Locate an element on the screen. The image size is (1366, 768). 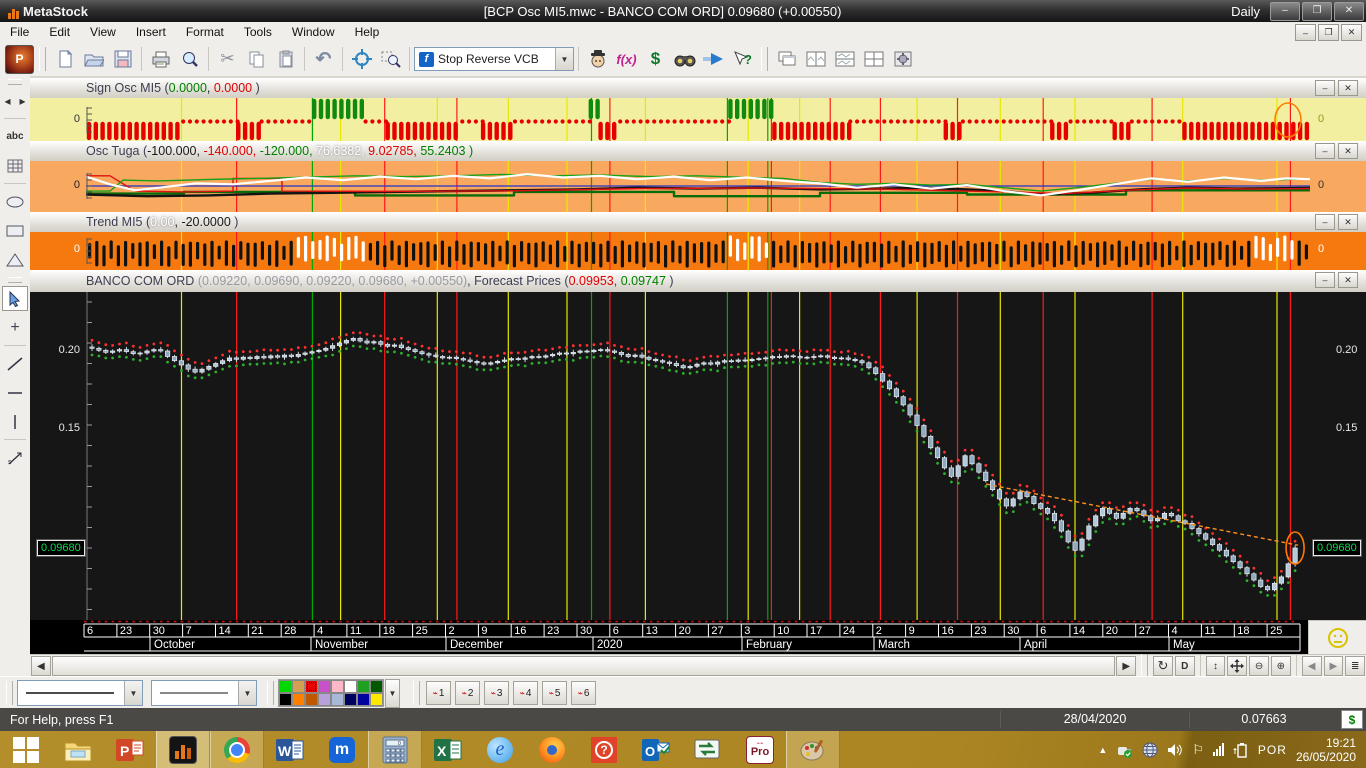
child-close-button: ✕ is located at coordinates (1351, 32).